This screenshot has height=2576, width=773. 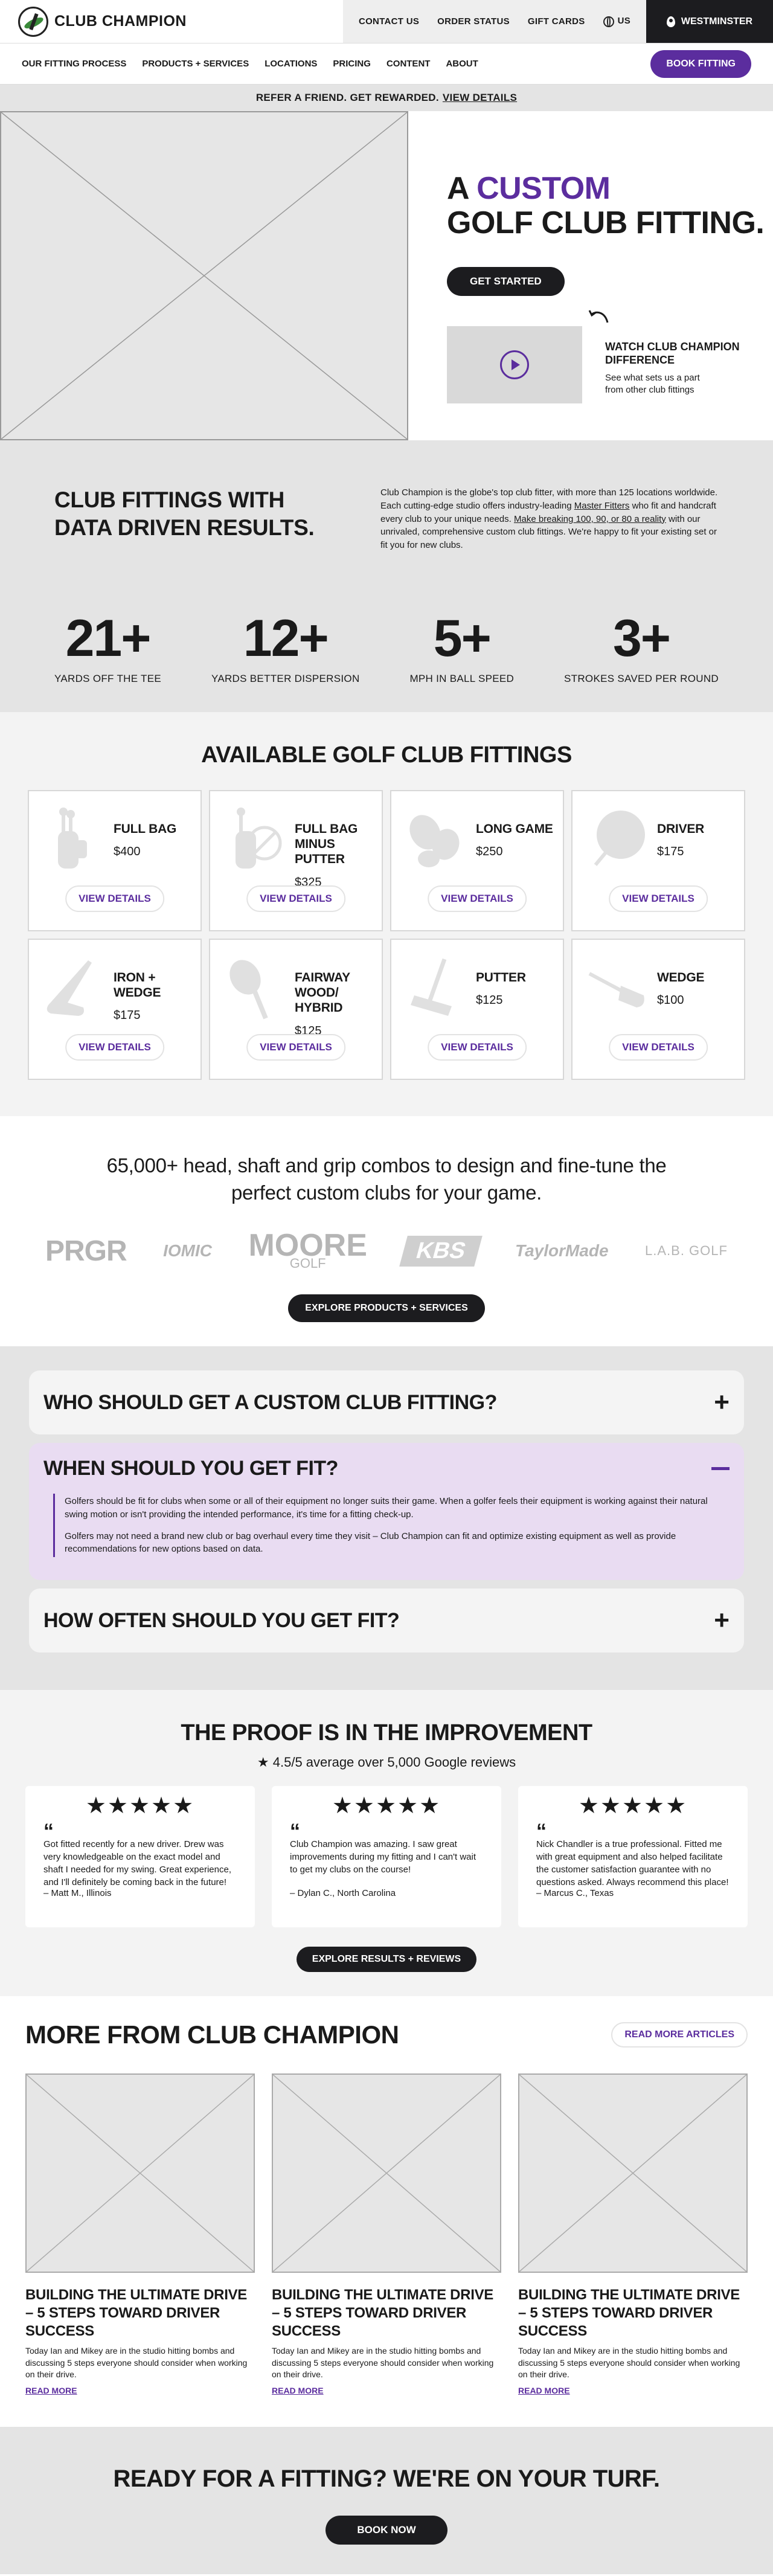 I want to click on region-selector: US, so click(x=616, y=21).